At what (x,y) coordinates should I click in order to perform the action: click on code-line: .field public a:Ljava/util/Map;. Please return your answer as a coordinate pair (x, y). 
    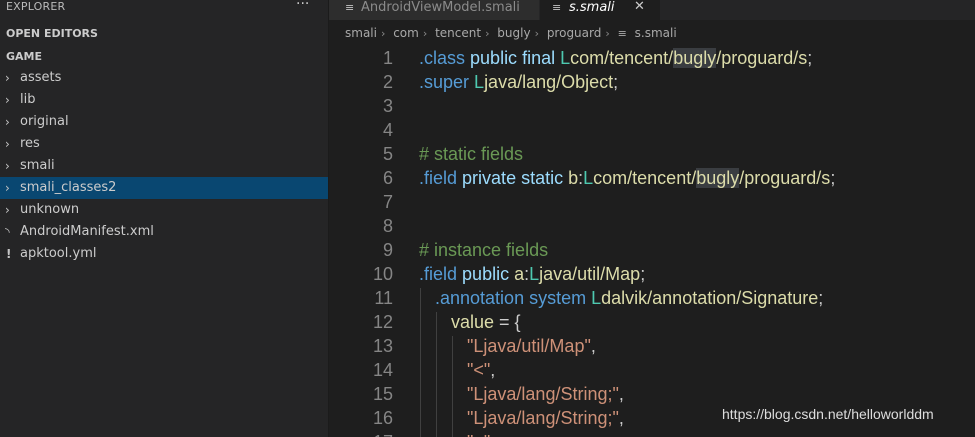
    Looking at the image, I should click on (532, 274).